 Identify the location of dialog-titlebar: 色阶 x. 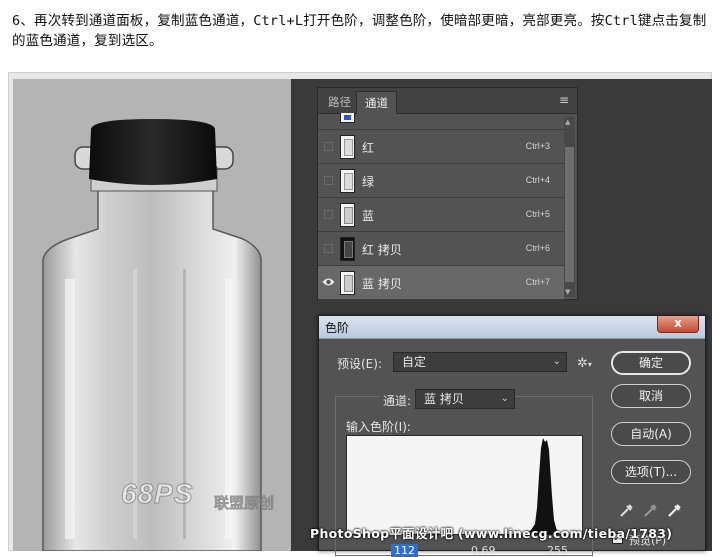
(512, 327).